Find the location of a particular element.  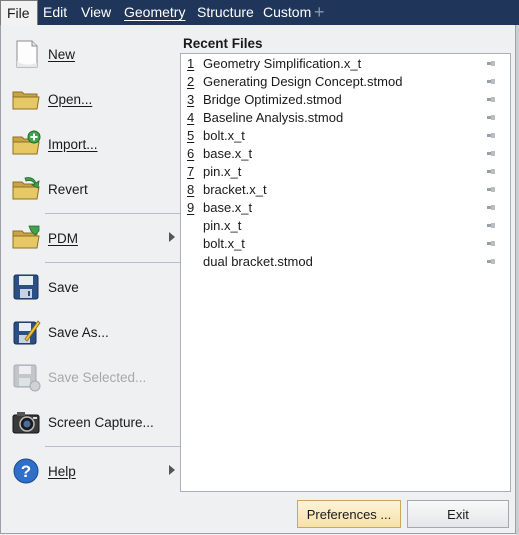

menu-edit: Edit is located at coordinates (55, 12).